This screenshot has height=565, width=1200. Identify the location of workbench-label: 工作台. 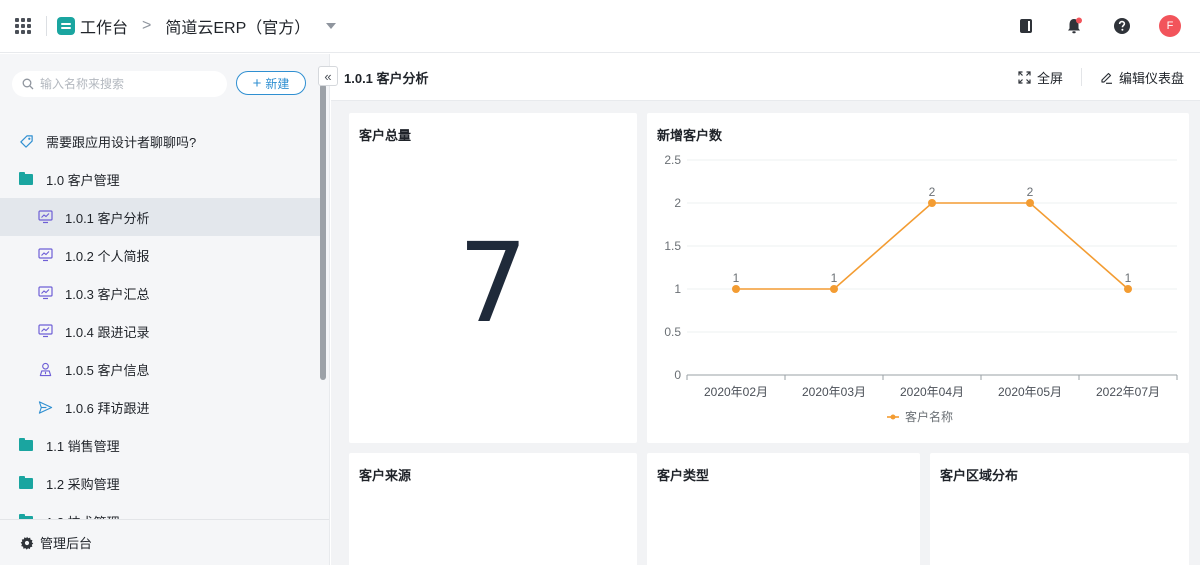
(104, 28).